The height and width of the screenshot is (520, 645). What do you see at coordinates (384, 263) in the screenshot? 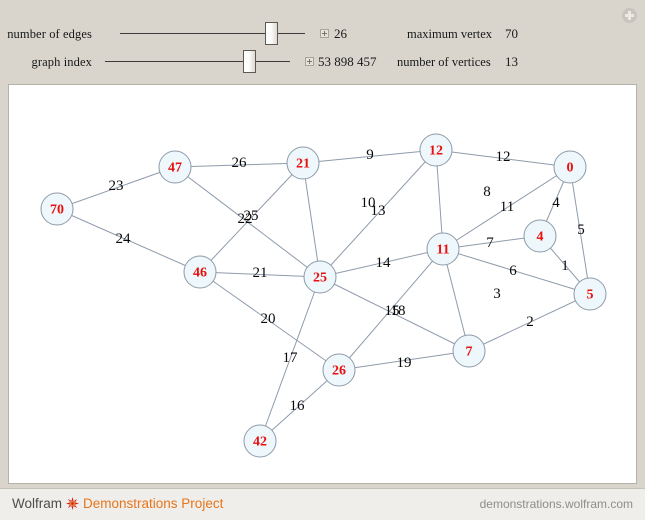
I see `graph-edge-label: 14` at bounding box center [384, 263].